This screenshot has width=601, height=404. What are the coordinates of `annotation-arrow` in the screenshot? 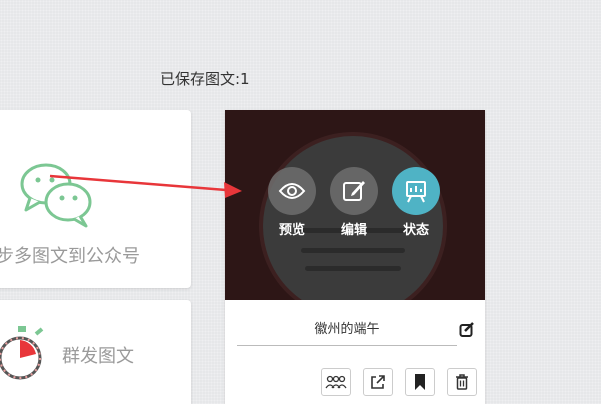 It's located at (145, 186).